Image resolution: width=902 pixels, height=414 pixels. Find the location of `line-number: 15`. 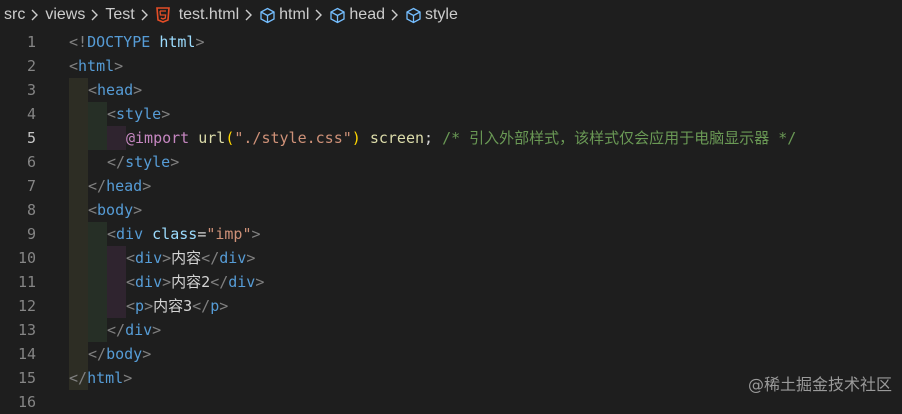

line-number: 15 is located at coordinates (26, 378).